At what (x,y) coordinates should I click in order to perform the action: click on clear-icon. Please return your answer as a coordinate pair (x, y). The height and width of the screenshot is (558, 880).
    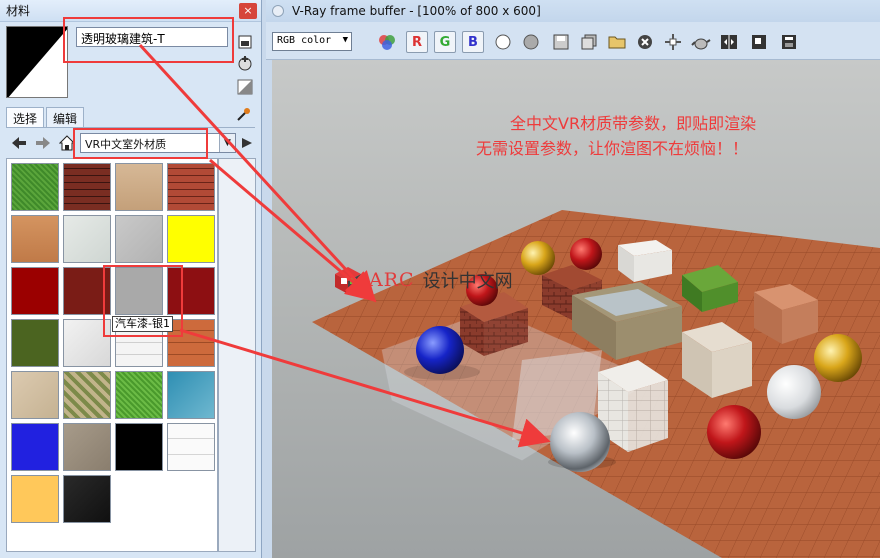
    Looking at the image, I should click on (645, 42).